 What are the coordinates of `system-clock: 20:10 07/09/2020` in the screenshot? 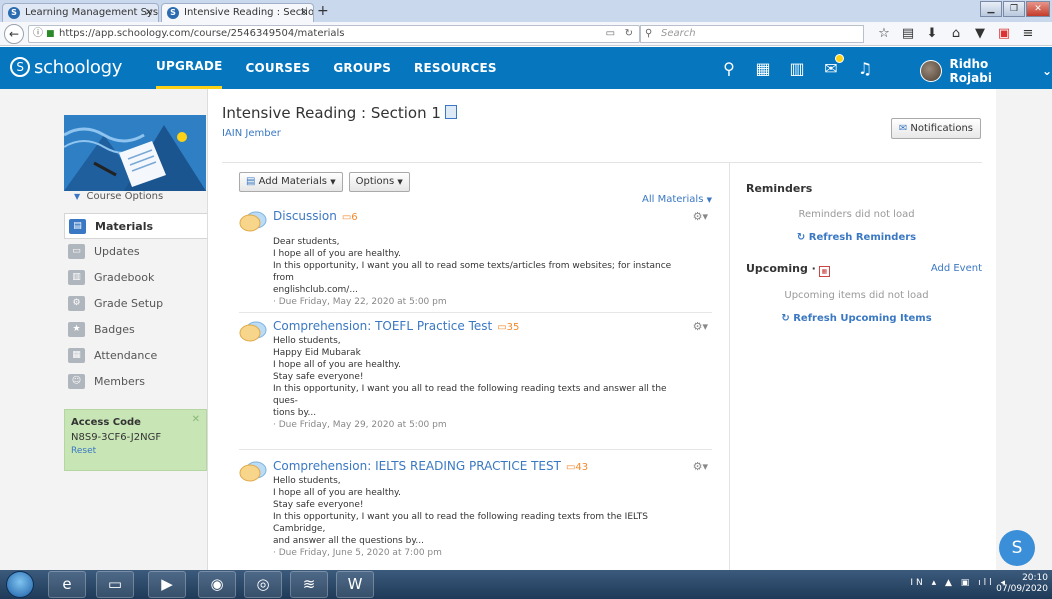 It's located at (1022, 584).